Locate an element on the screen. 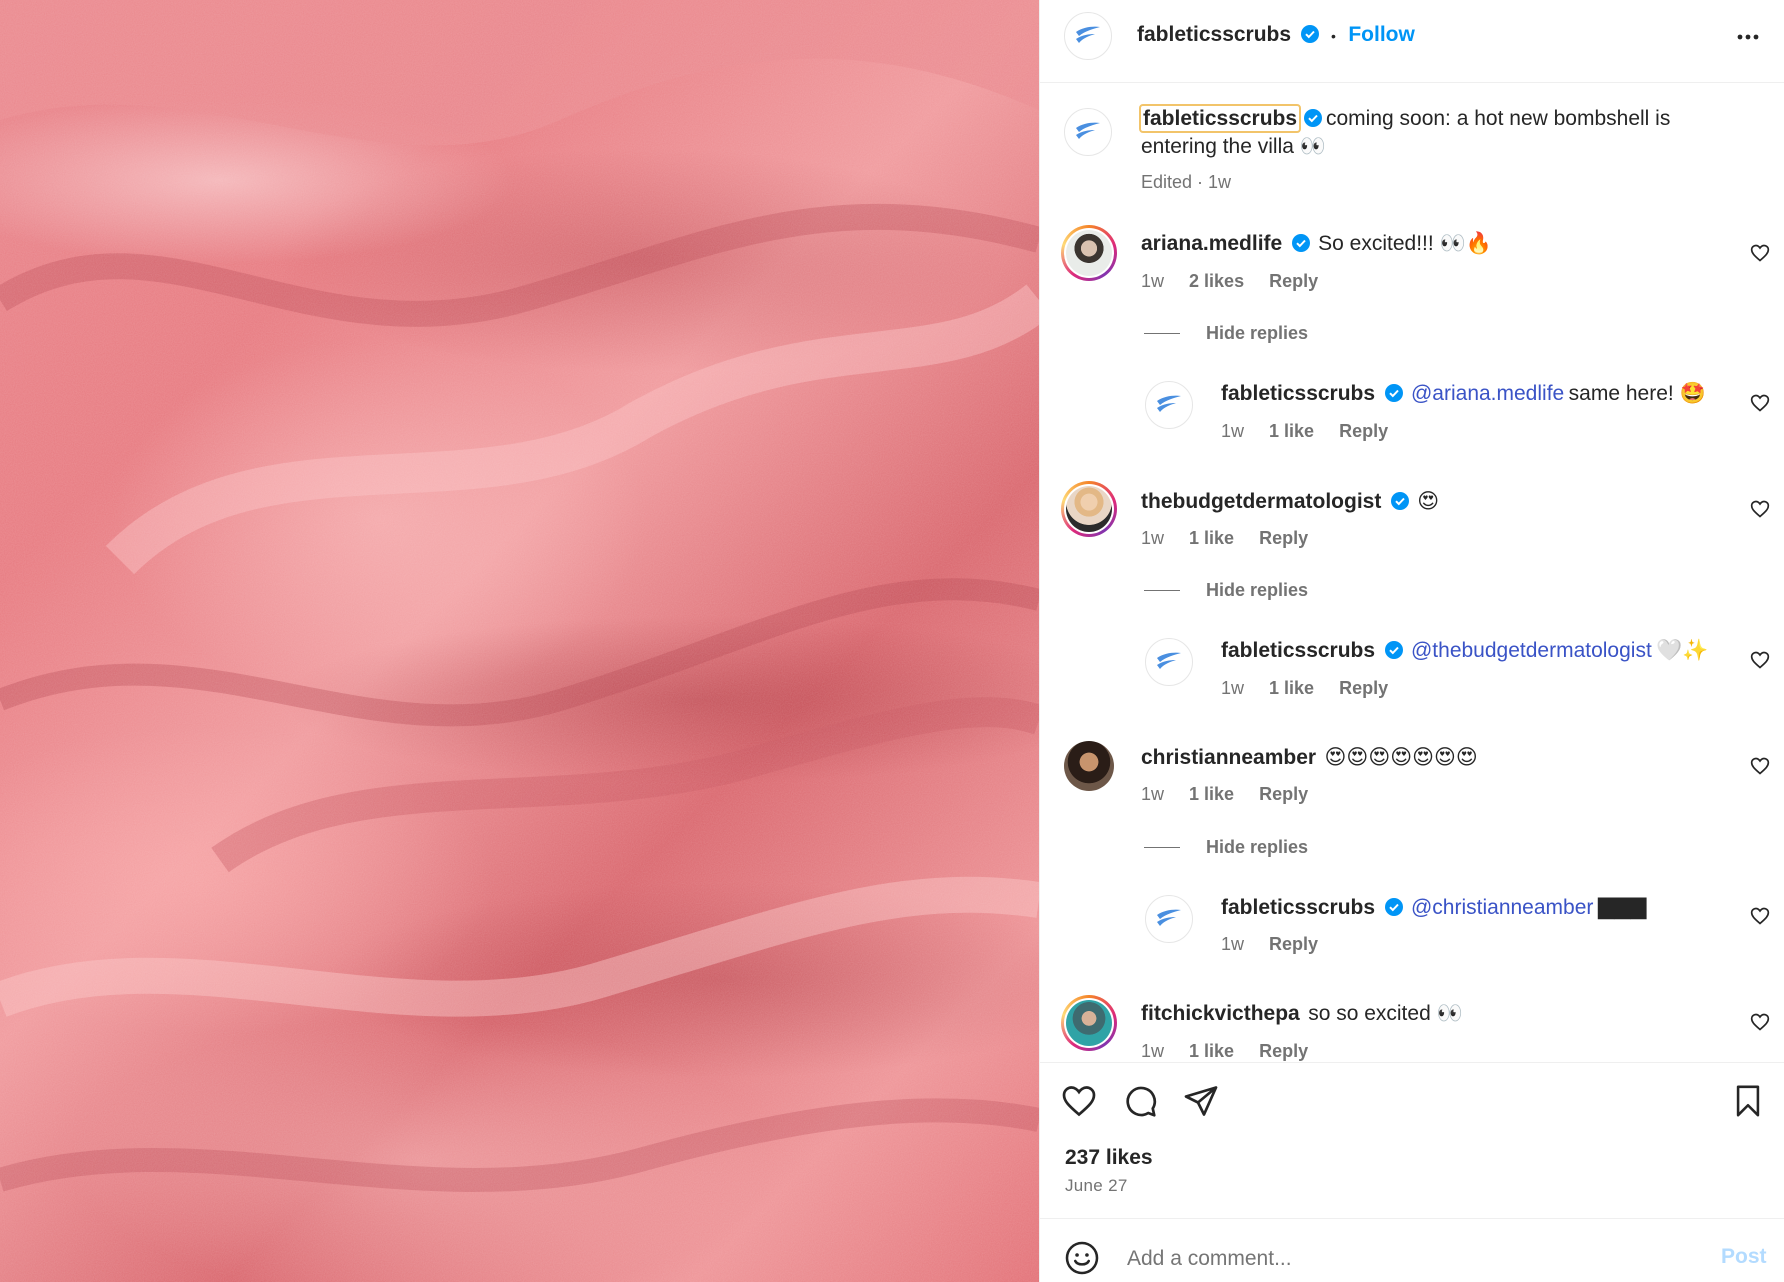 Image resolution: width=1784 pixels, height=1282 pixels. comment-text: So excited!!! 👀🔥 is located at coordinates (1405, 243).